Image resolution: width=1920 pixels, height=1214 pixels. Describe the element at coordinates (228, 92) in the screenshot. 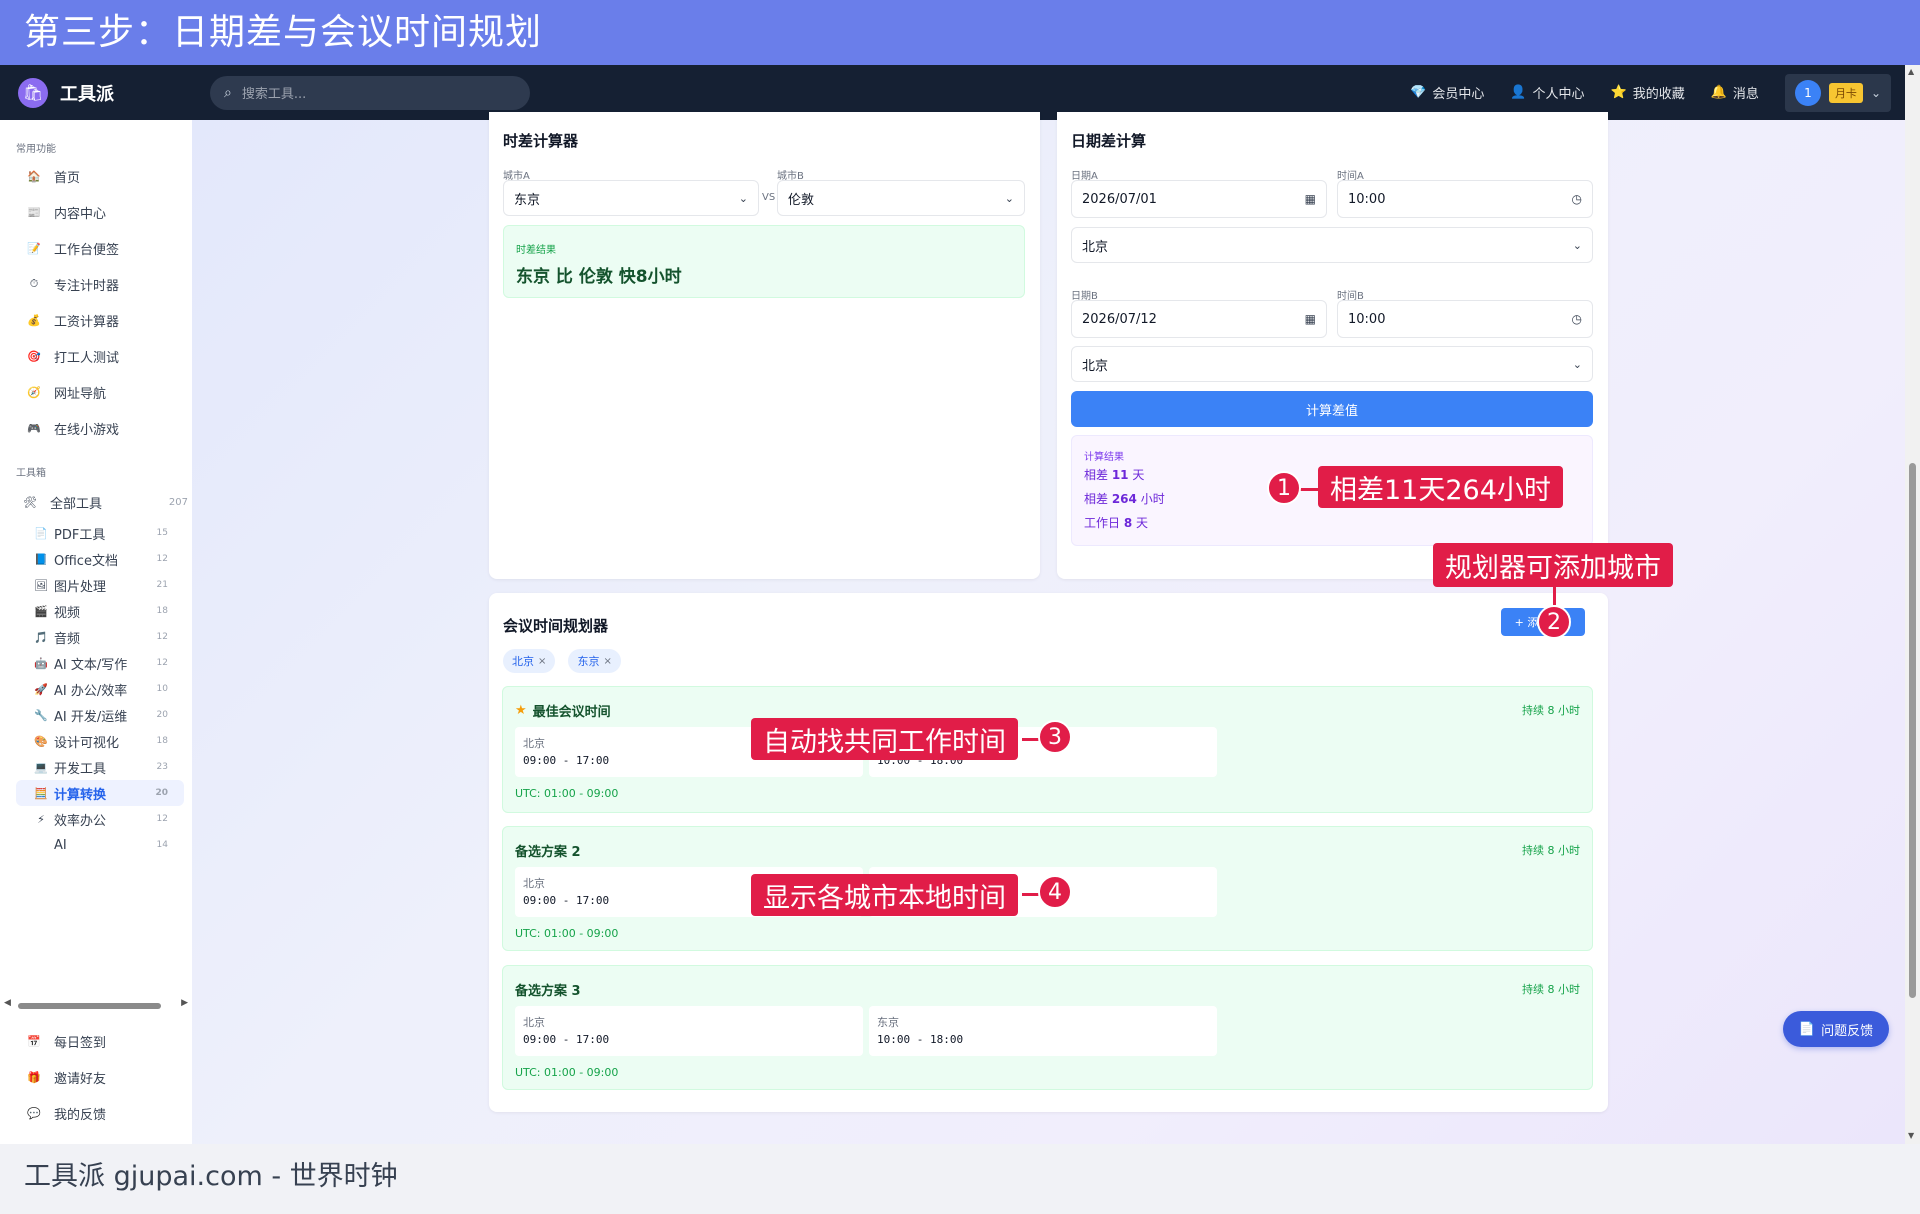

I see `search-icon: ⌕` at that location.